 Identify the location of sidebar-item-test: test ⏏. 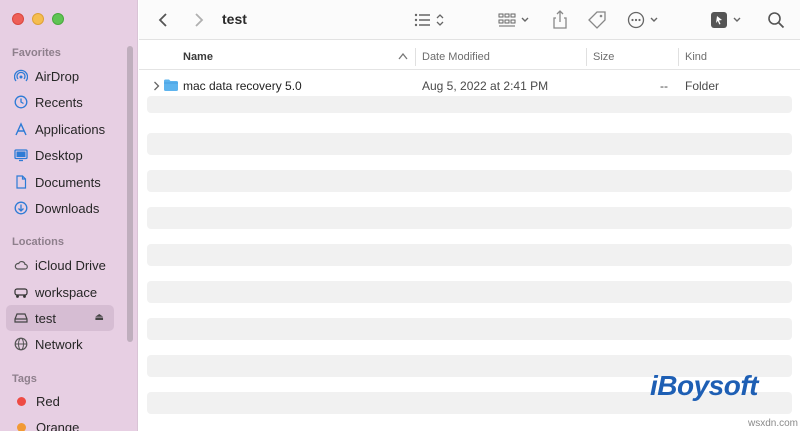
(60, 318).